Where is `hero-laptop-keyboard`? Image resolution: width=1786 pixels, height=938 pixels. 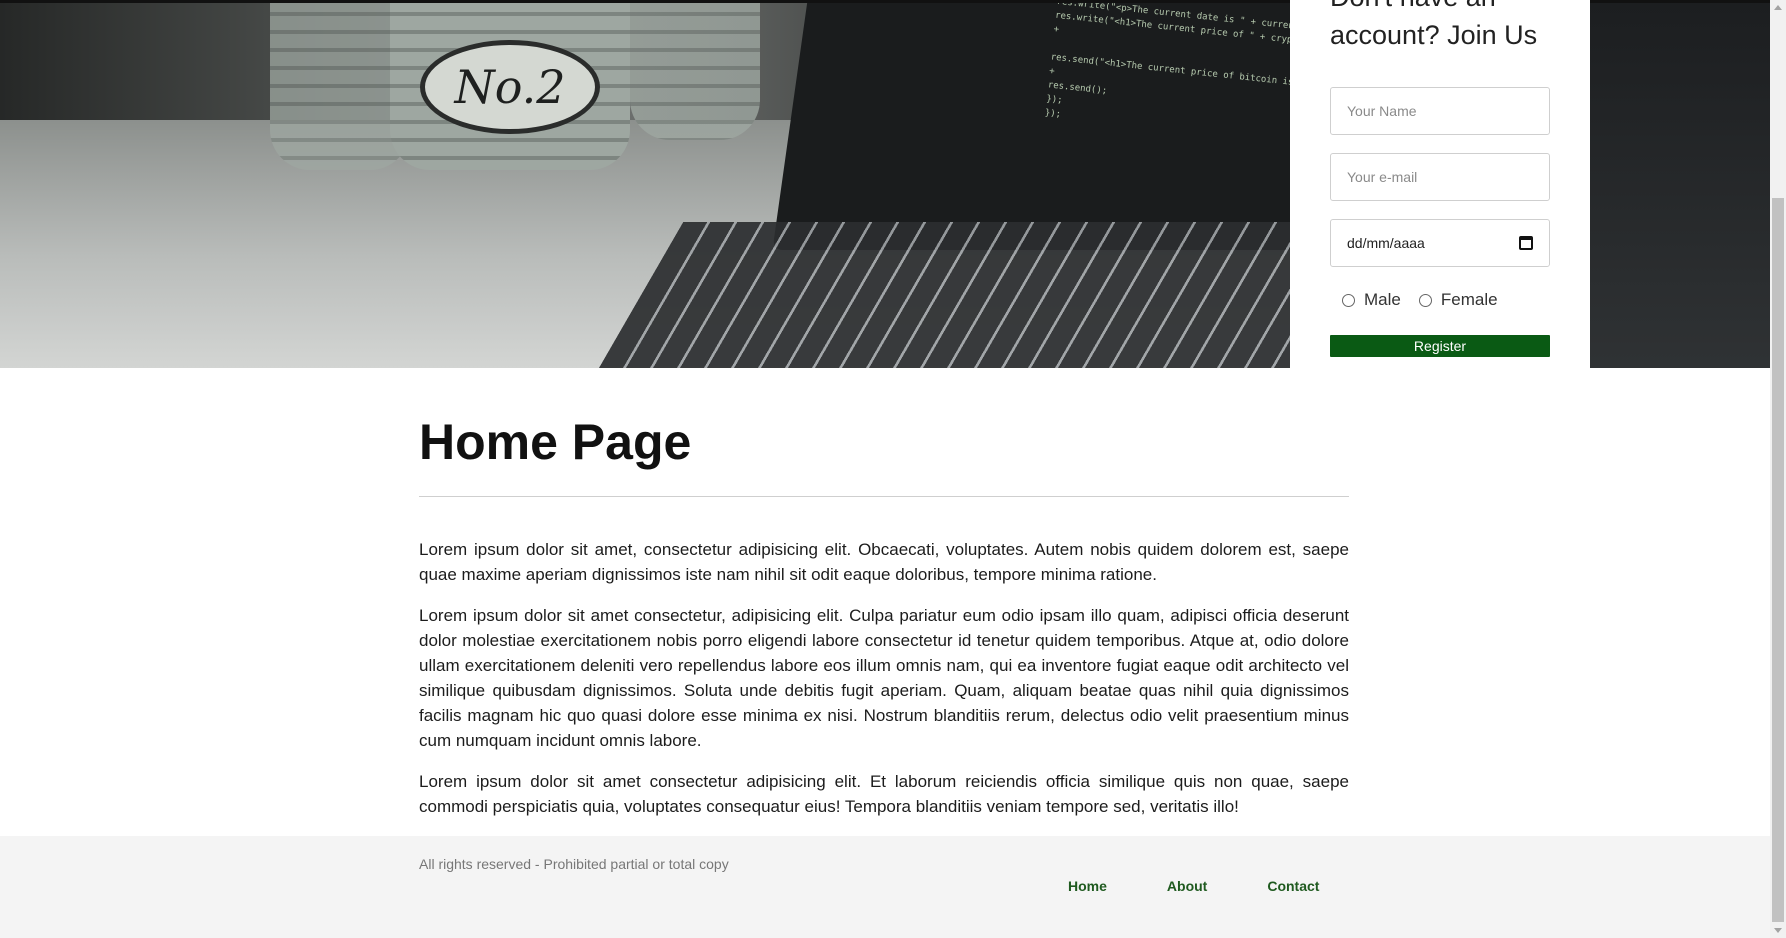
hero-laptop-keyboard is located at coordinates (1000, 295).